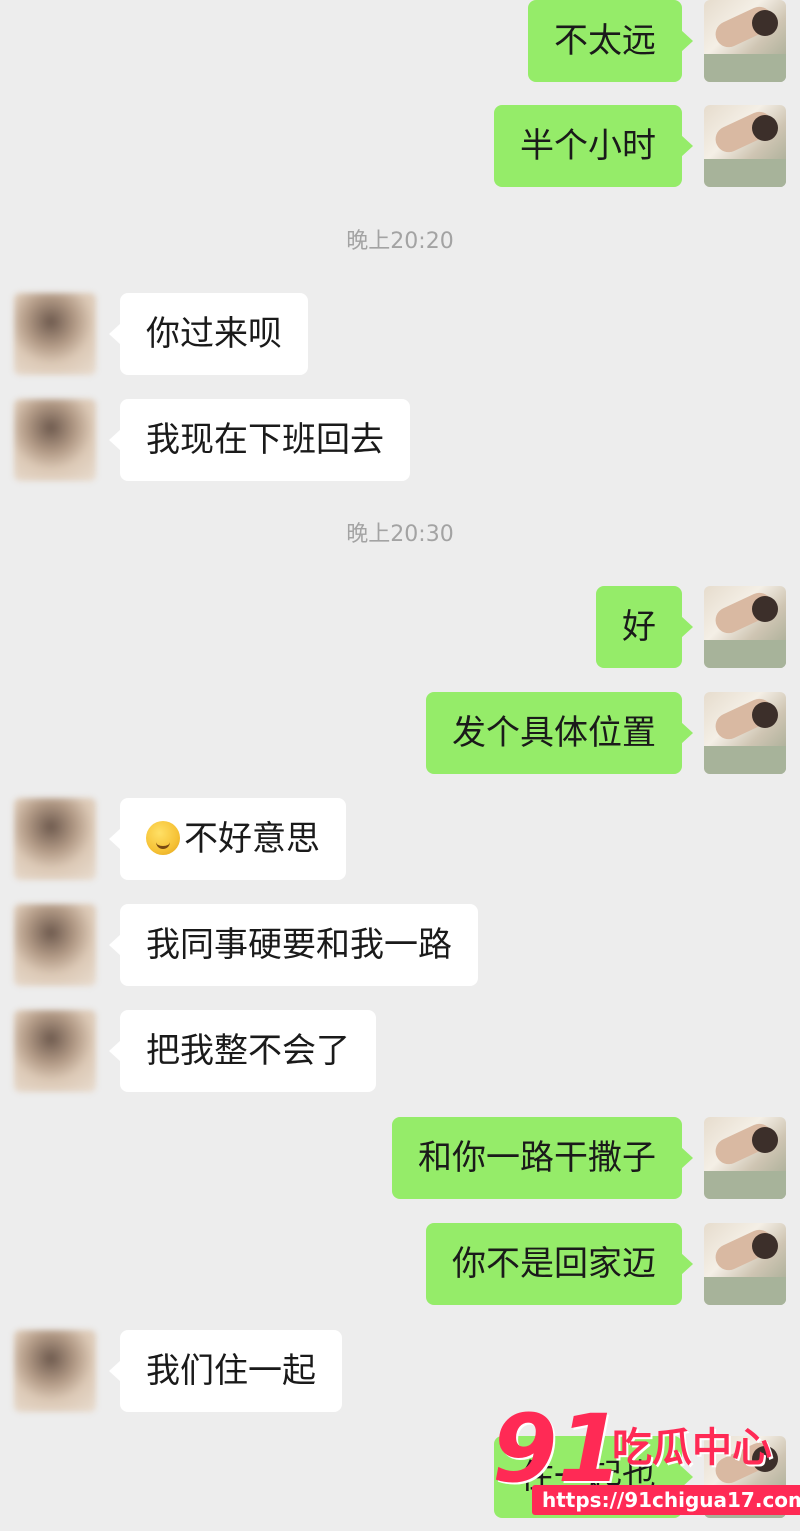  I want to click on sweat-laugh-emoji-icon, so click(163, 837).